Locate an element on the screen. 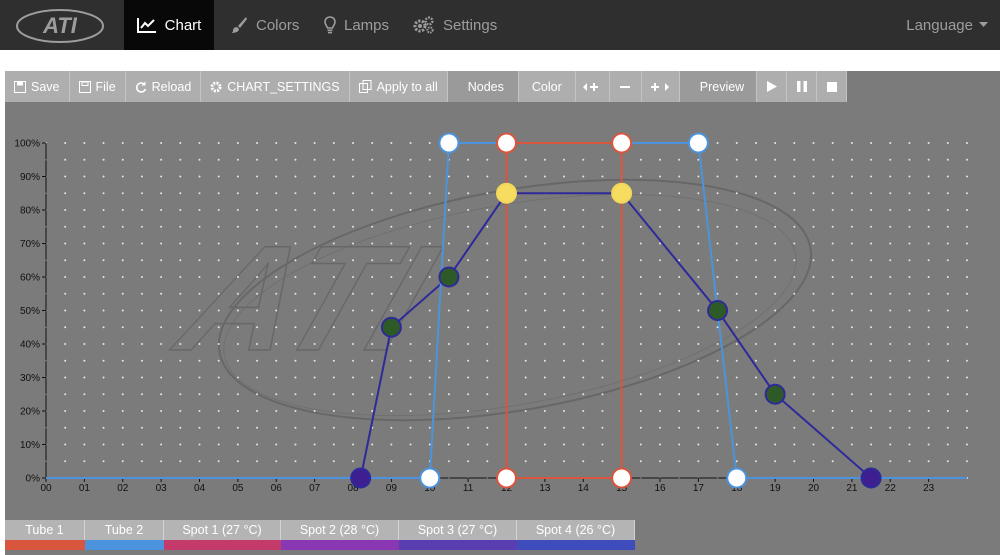  nodes-toggle: Nodes is located at coordinates (483, 86).